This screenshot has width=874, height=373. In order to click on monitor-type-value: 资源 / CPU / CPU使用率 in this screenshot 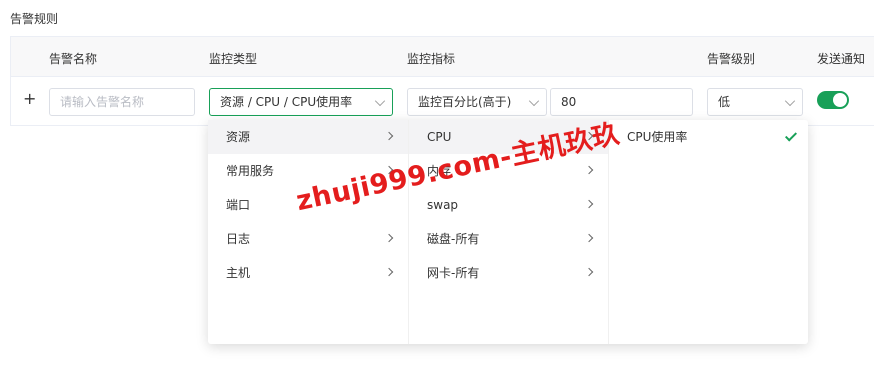, I will do `click(286, 102)`.